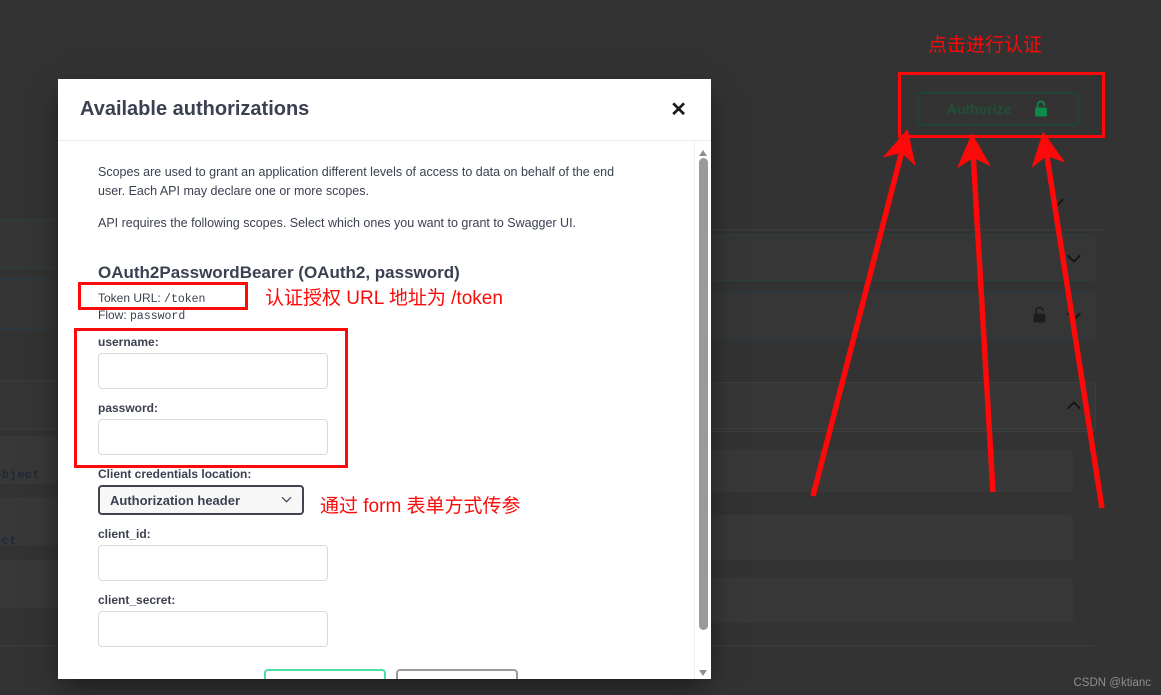 This screenshot has width=1161, height=695. What do you see at coordinates (678, 110) in the screenshot?
I see `close-icon: ✕` at bounding box center [678, 110].